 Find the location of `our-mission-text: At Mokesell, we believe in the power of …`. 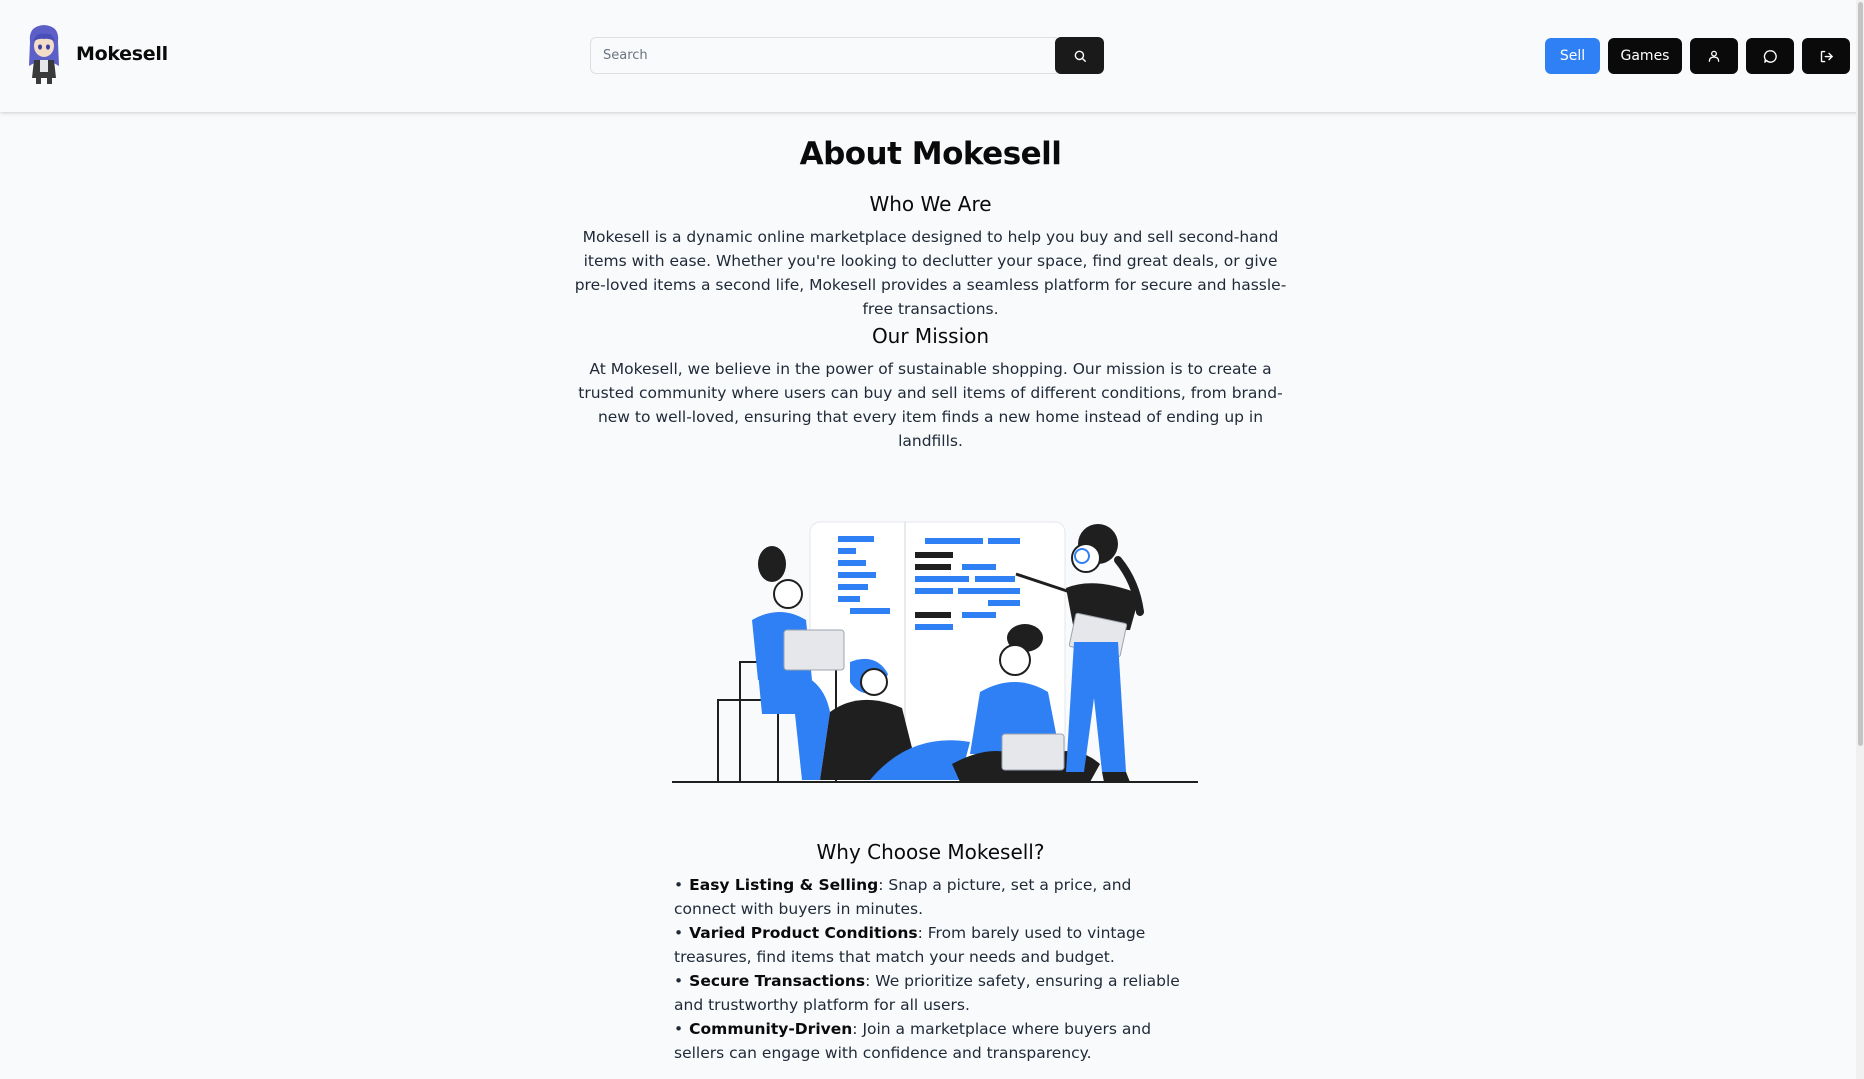

our-mission-text: At Mokesell, we believe in the power of … is located at coordinates (930, 405).